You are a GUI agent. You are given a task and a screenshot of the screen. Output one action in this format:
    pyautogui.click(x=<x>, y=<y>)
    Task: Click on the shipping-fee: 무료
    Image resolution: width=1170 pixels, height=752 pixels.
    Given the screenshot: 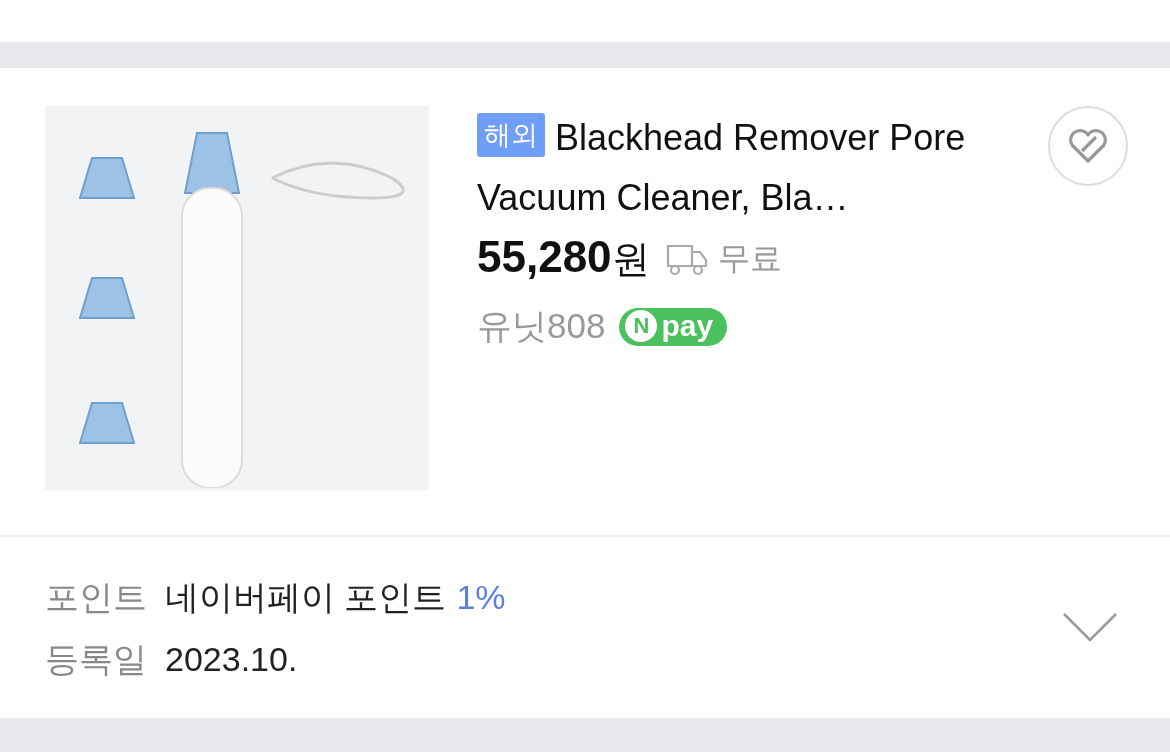 What is the action you would take?
    pyautogui.click(x=749, y=258)
    